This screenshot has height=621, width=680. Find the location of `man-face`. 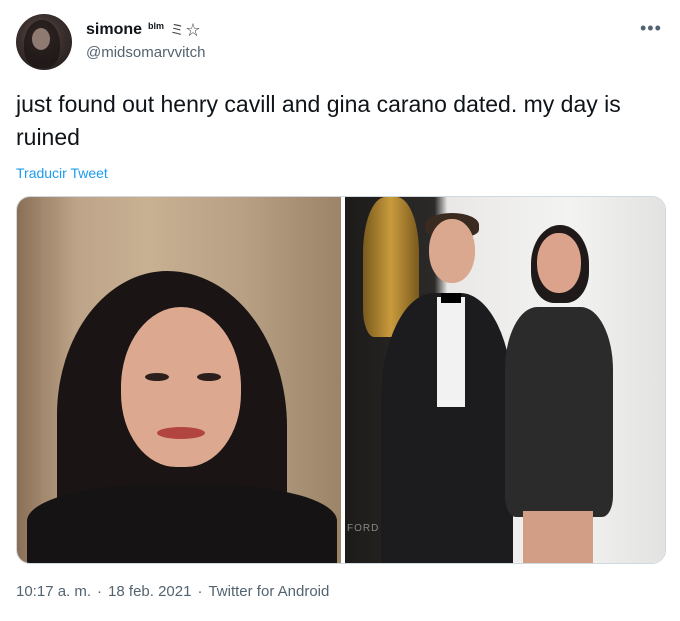

man-face is located at coordinates (452, 251).